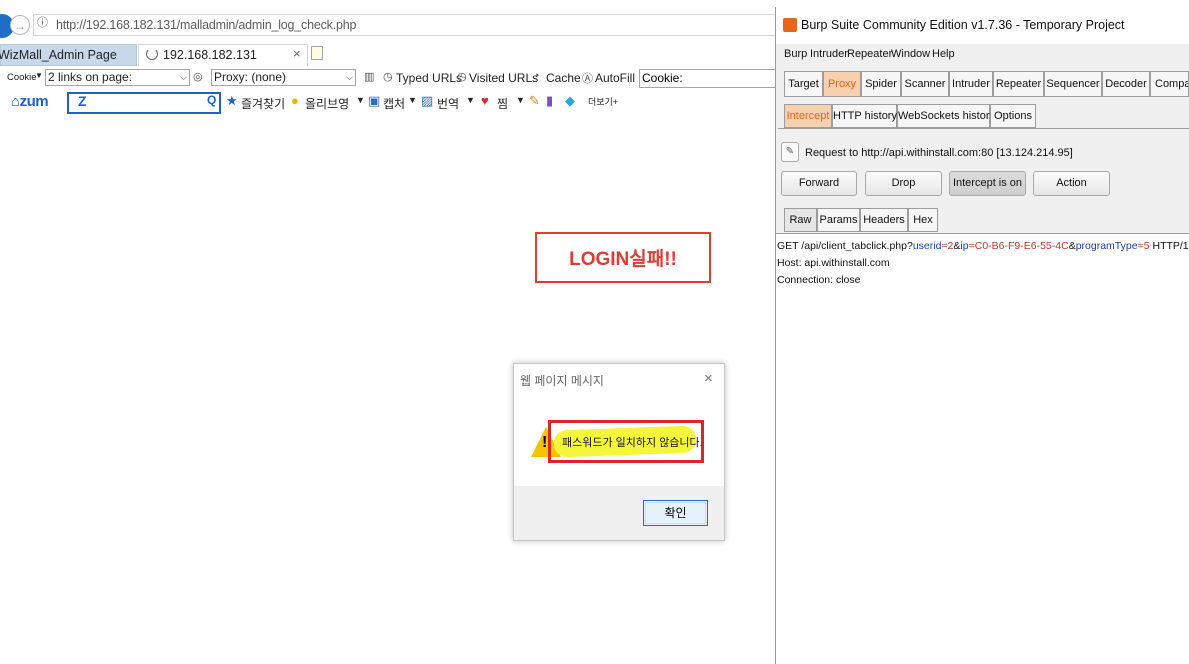 Image resolution: width=1189 pixels, height=664 pixels. What do you see at coordinates (881, 84) in the screenshot?
I see `tab-spider: Spider` at bounding box center [881, 84].